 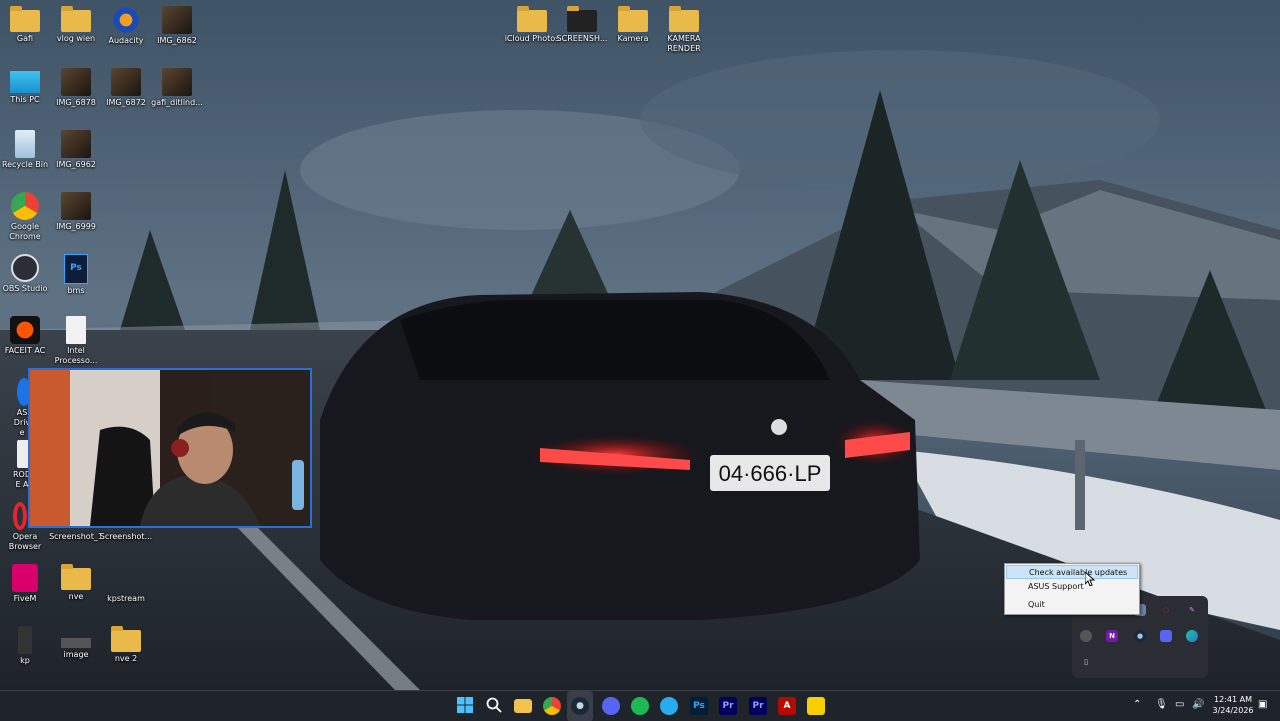 I want to click on photoshop-file-icon: Ps, so click(x=76, y=269).